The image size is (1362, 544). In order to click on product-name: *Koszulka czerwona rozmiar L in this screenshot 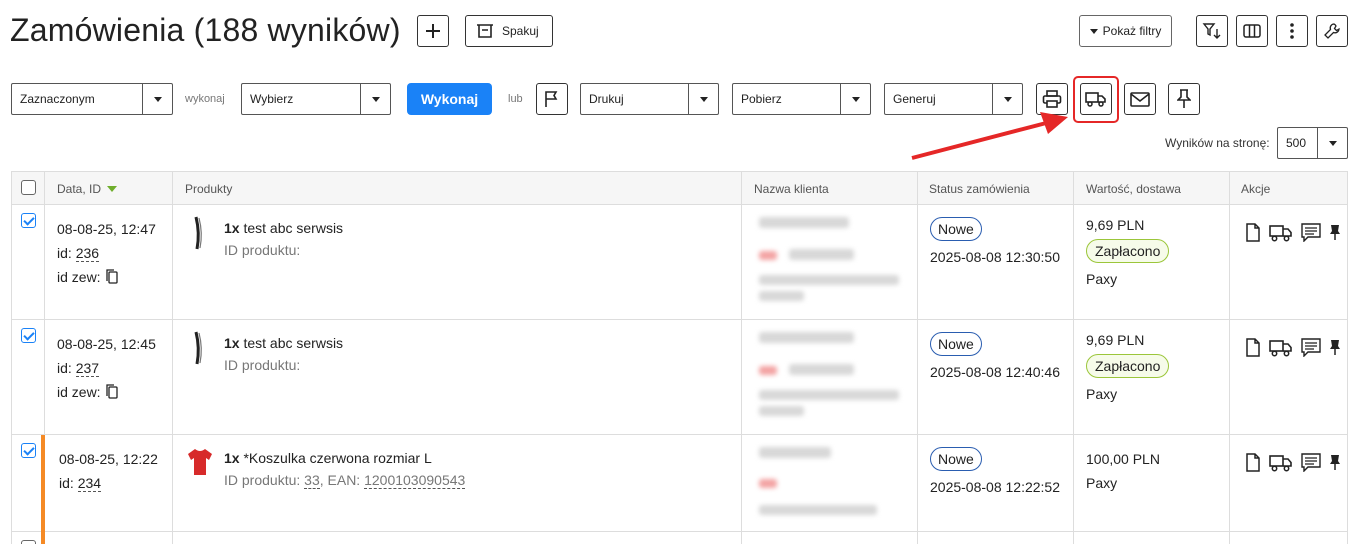, I will do `click(337, 458)`.